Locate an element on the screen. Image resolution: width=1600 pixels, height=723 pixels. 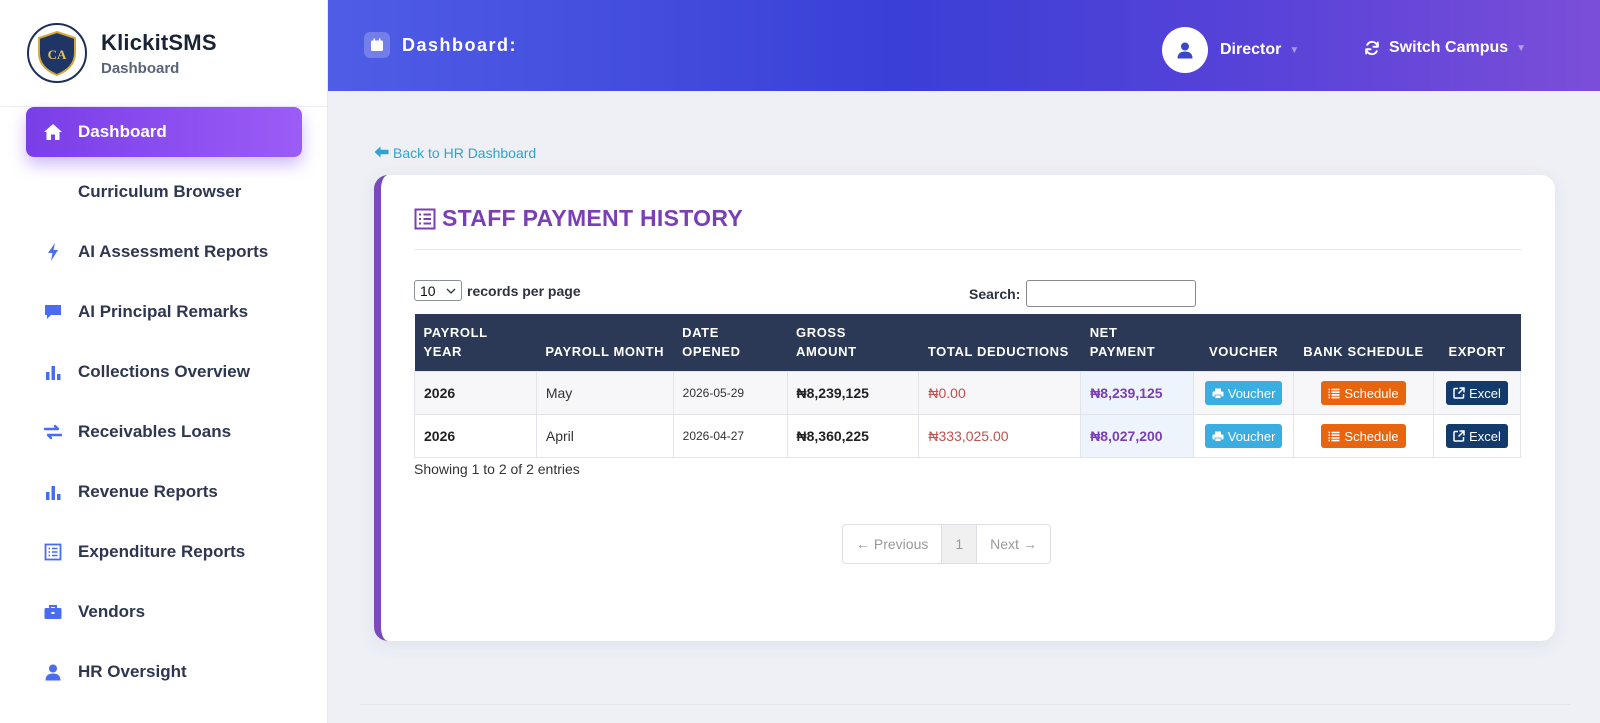
total-deductions-cell: ₦0.00 is located at coordinates (1000, 393).